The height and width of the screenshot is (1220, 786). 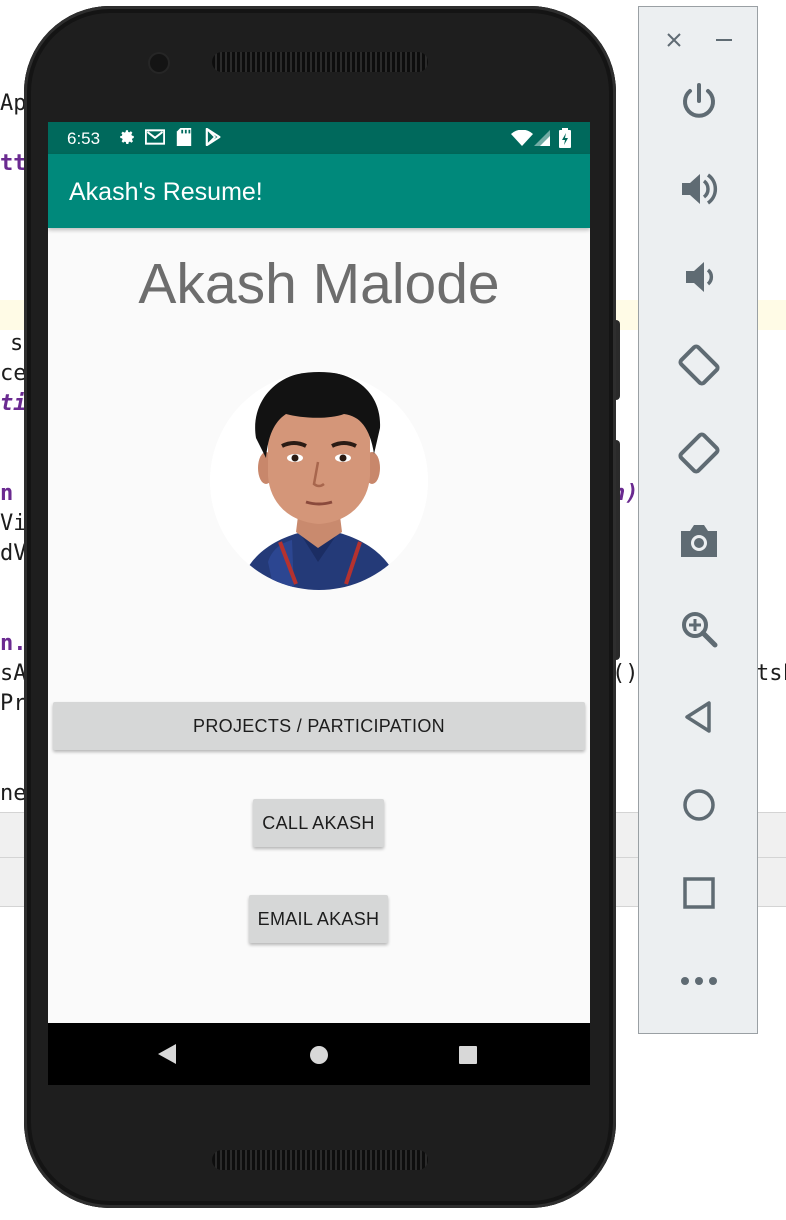 What do you see at coordinates (13, 793) in the screenshot?
I see `ide-code-fragment: ne` at bounding box center [13, 793].